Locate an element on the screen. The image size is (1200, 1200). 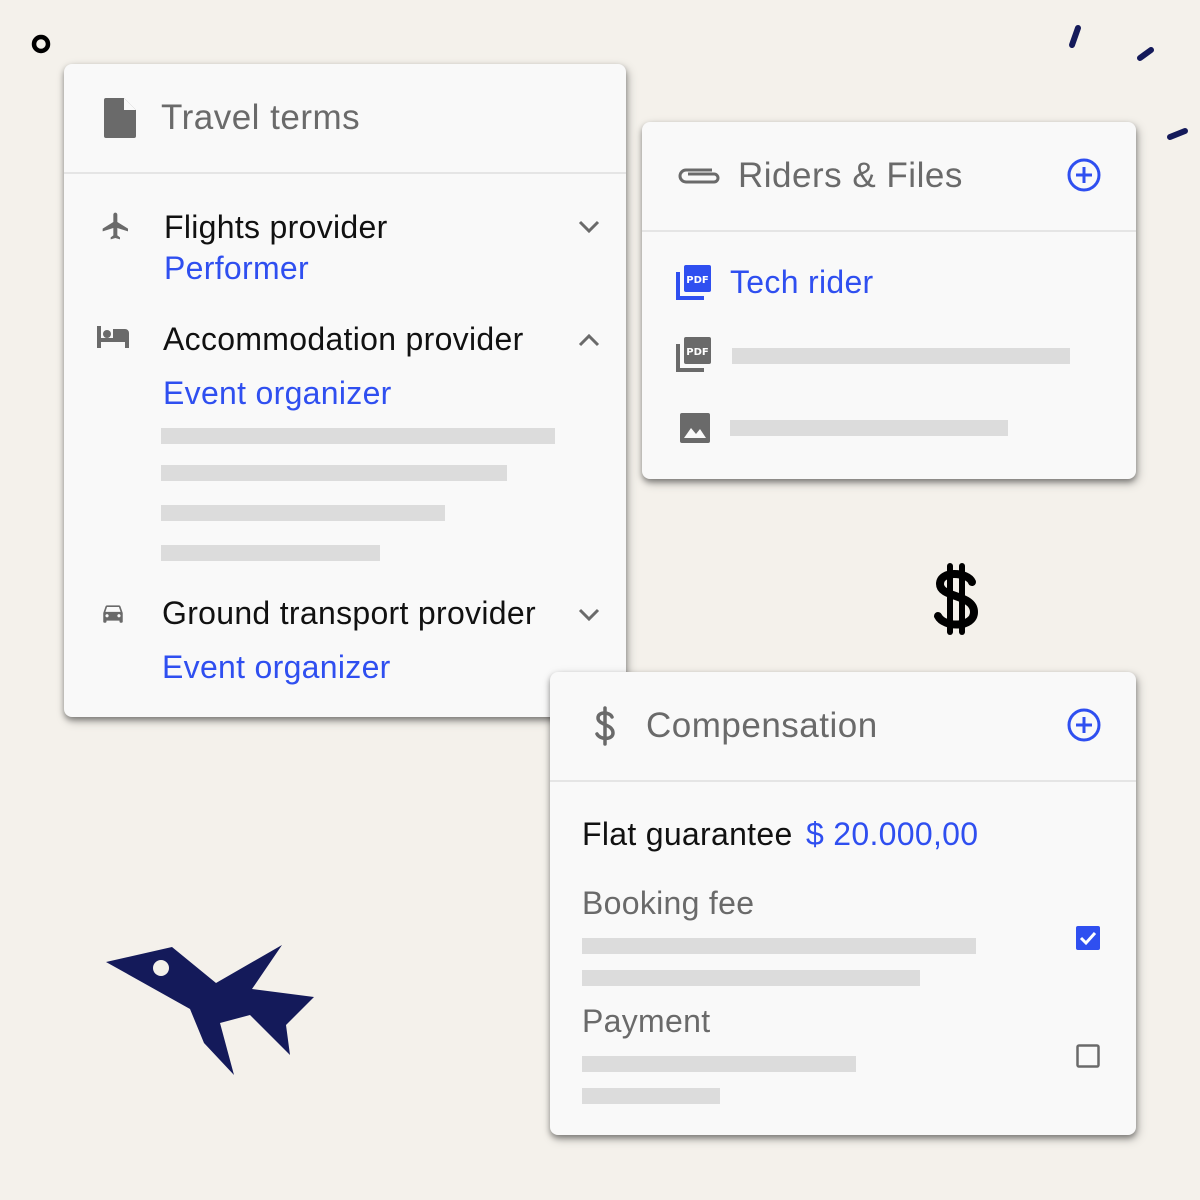
payment-label: Payment is located at coordinates (646, 1021).